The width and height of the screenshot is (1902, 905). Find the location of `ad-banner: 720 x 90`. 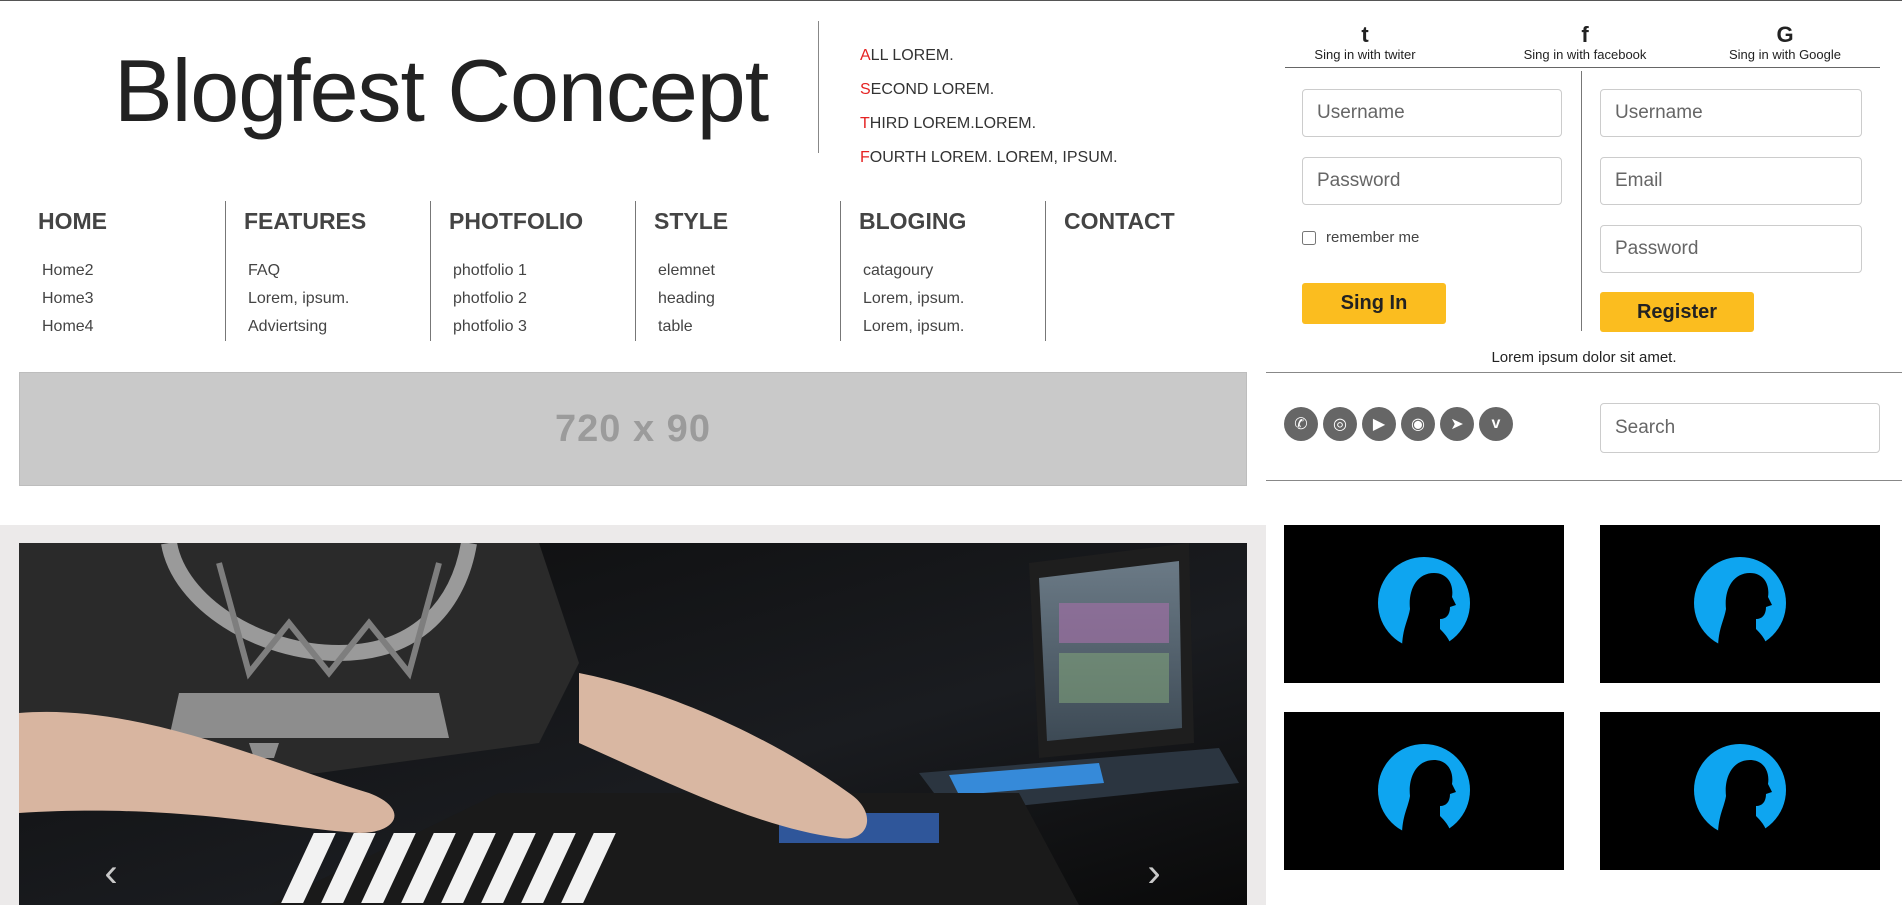

ad-banner: 720 x 90 is located at coordinates (633, 429).